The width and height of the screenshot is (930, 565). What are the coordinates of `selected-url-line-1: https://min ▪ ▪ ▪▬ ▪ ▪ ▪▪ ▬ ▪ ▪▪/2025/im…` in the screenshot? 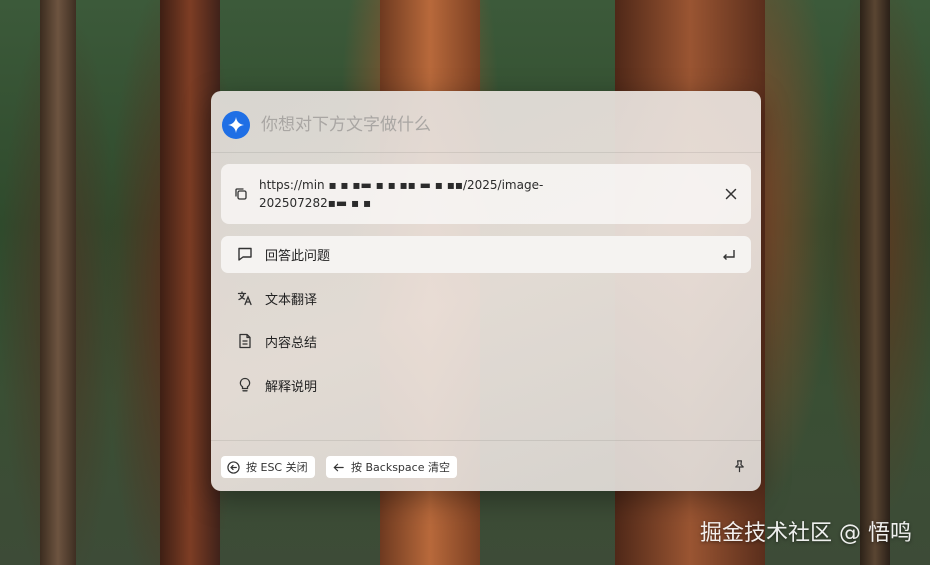 It's located at (401, 185).